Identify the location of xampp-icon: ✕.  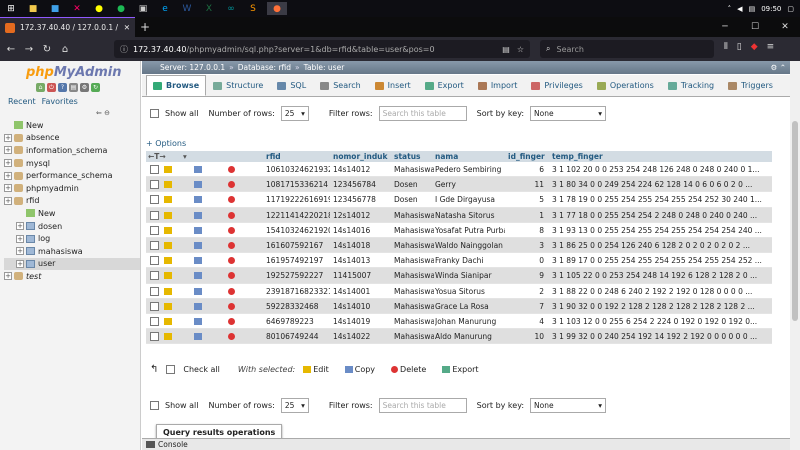
(77, 8).